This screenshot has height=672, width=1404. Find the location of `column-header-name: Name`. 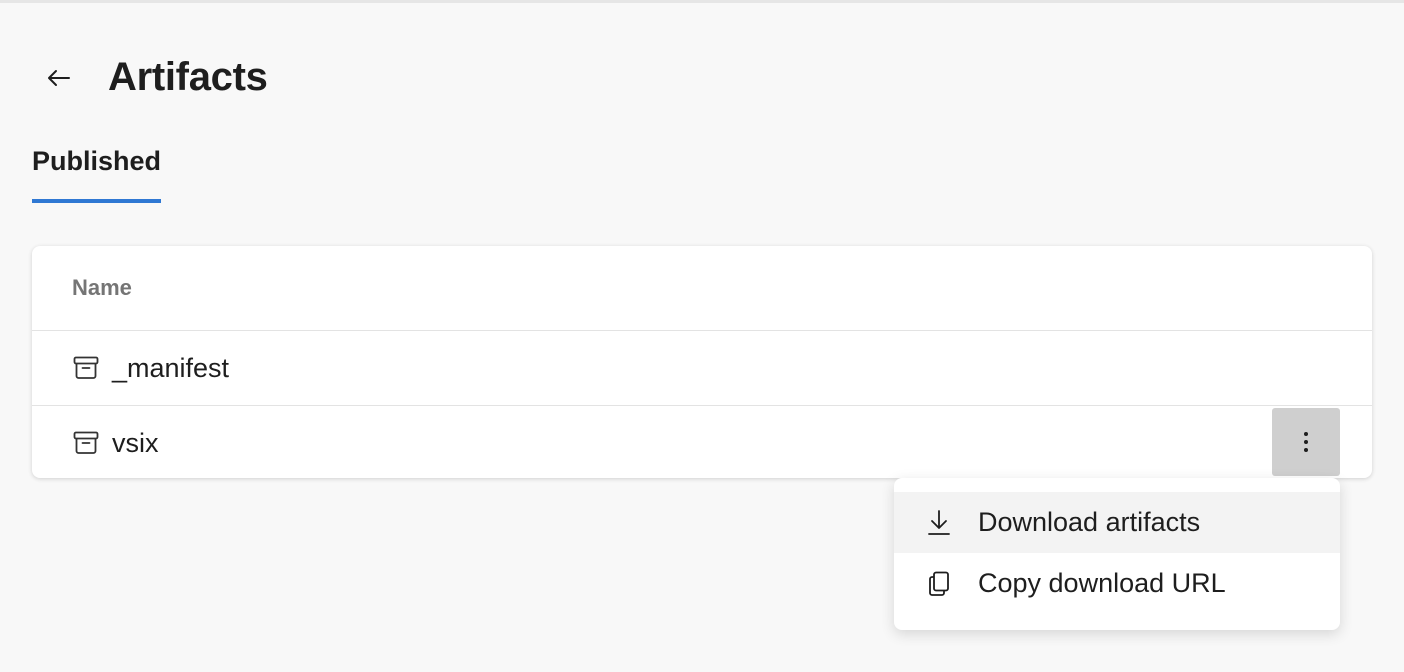

column-header-name: Name is located at coordinates (702, 288).